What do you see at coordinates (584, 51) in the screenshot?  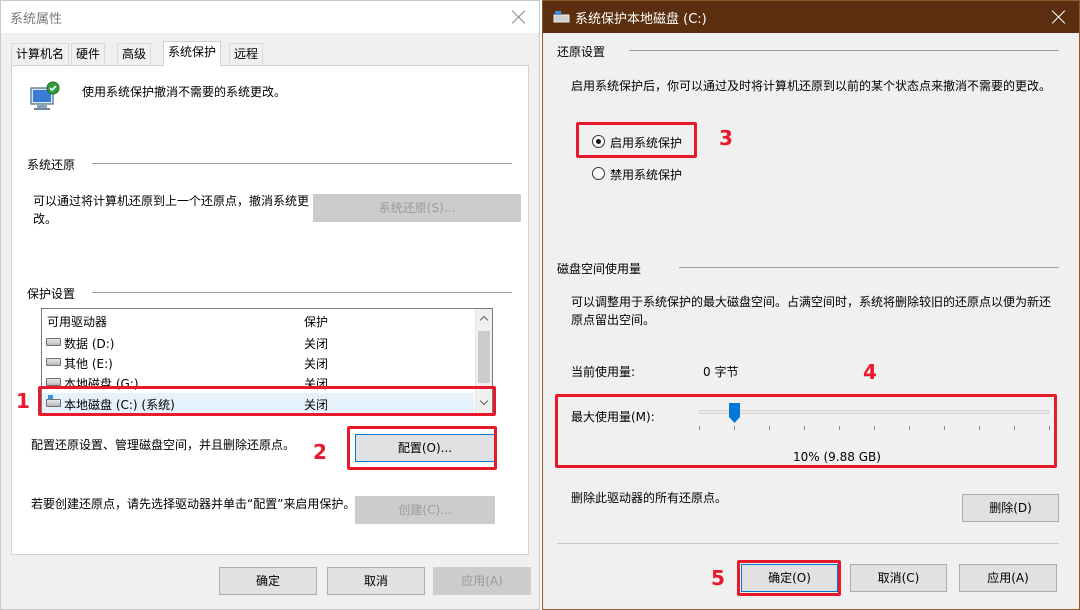 I see `restore-settings-label: 还原设置` at bounding box center [584, 51].